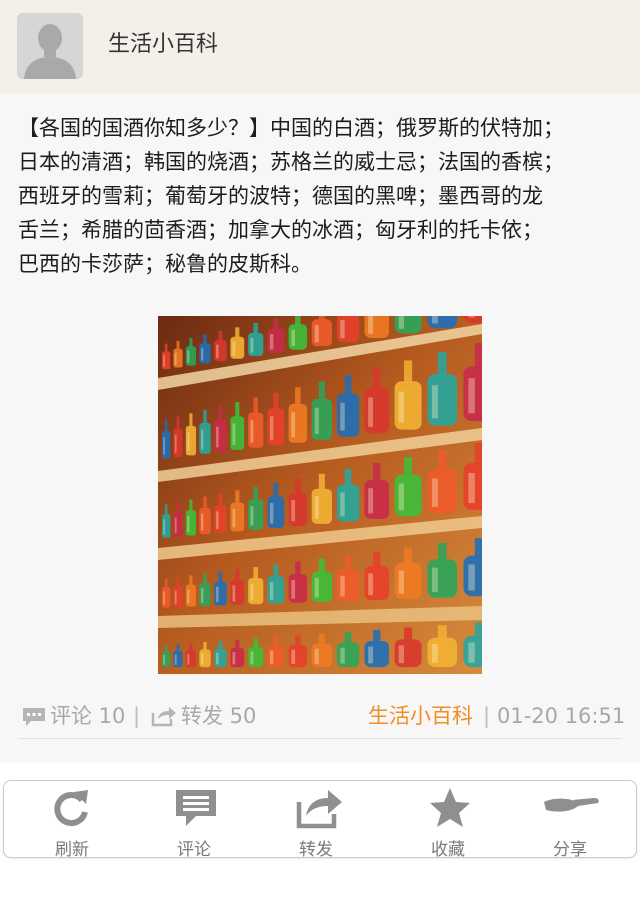  Describe the element at coordinates (71, 808) in the screenshot. I see `refresh-icon` at that location.